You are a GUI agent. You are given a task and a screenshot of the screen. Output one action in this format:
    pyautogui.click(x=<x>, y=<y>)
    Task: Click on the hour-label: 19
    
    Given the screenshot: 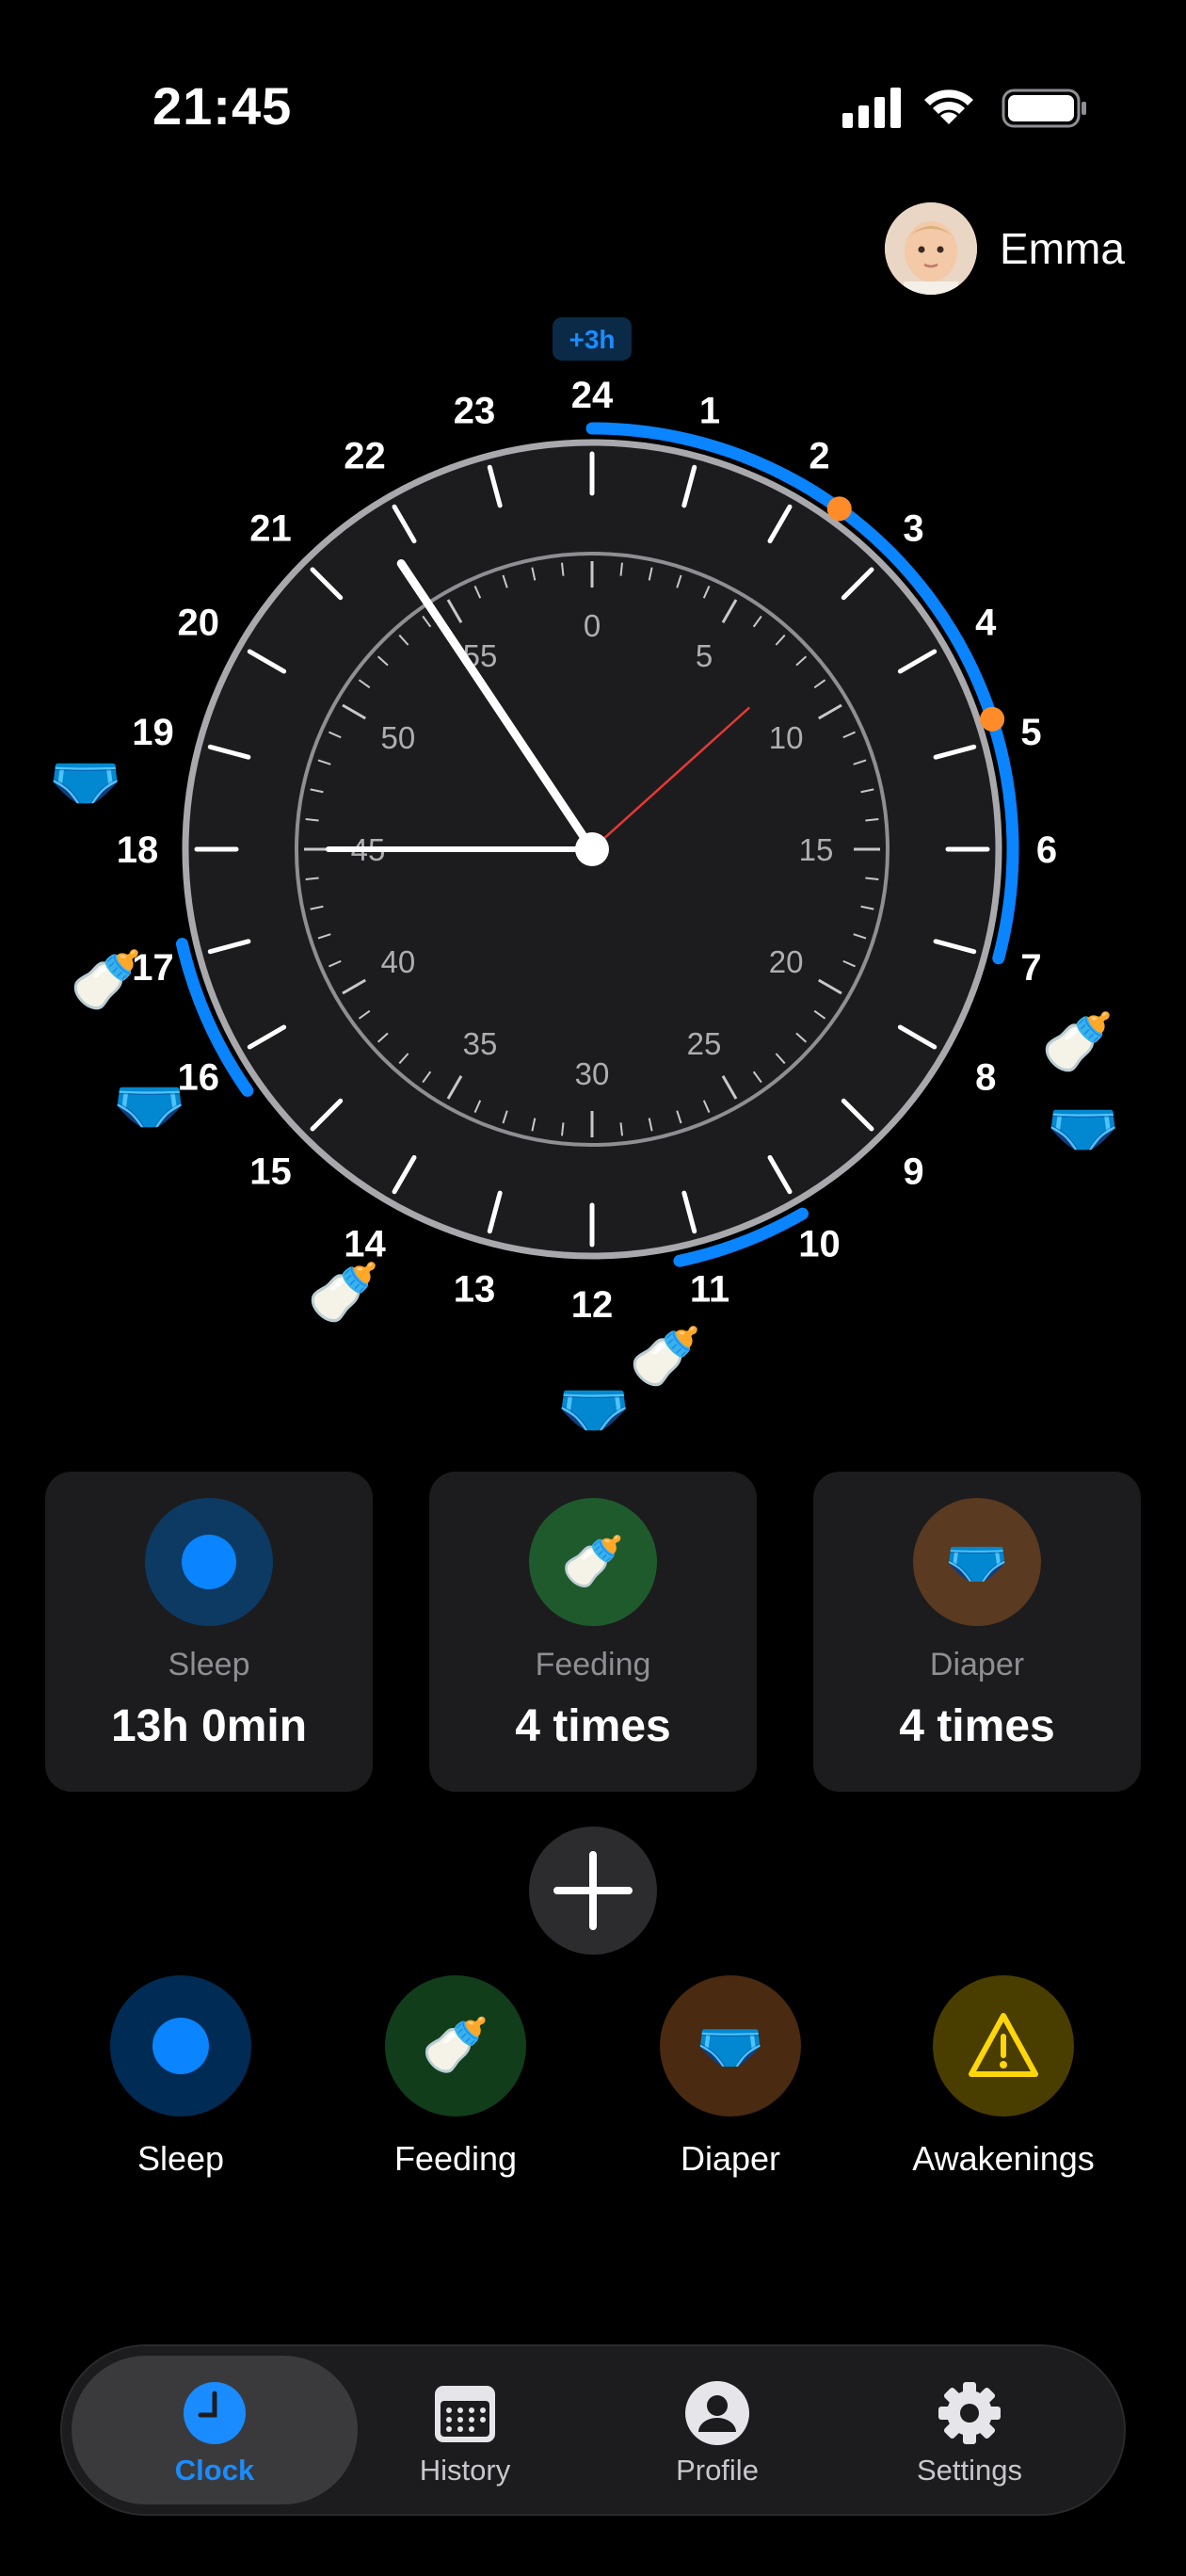 What is the action you would take?
    pyautogui.click(x=153, y=732)
    